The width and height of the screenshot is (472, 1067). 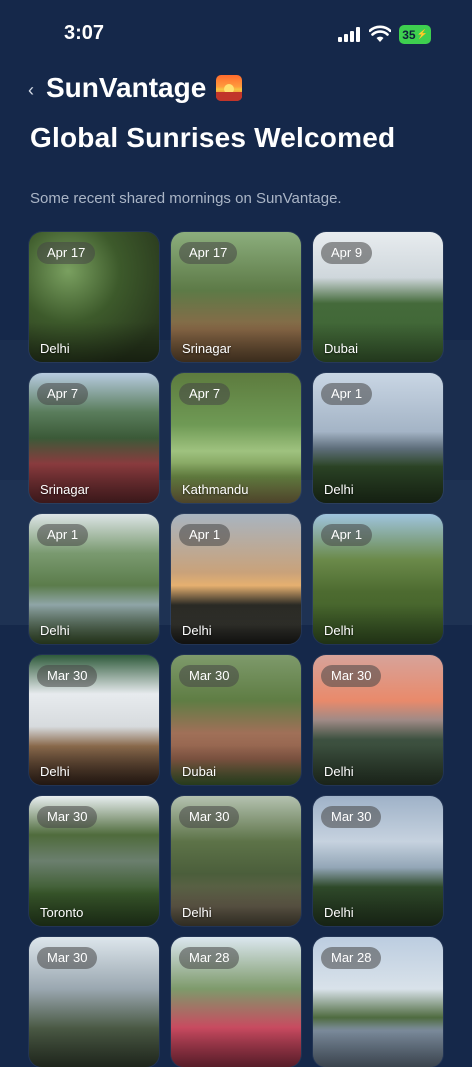 I want to click on photo-location-label: Kathmandu, so click(x=215, y=489).